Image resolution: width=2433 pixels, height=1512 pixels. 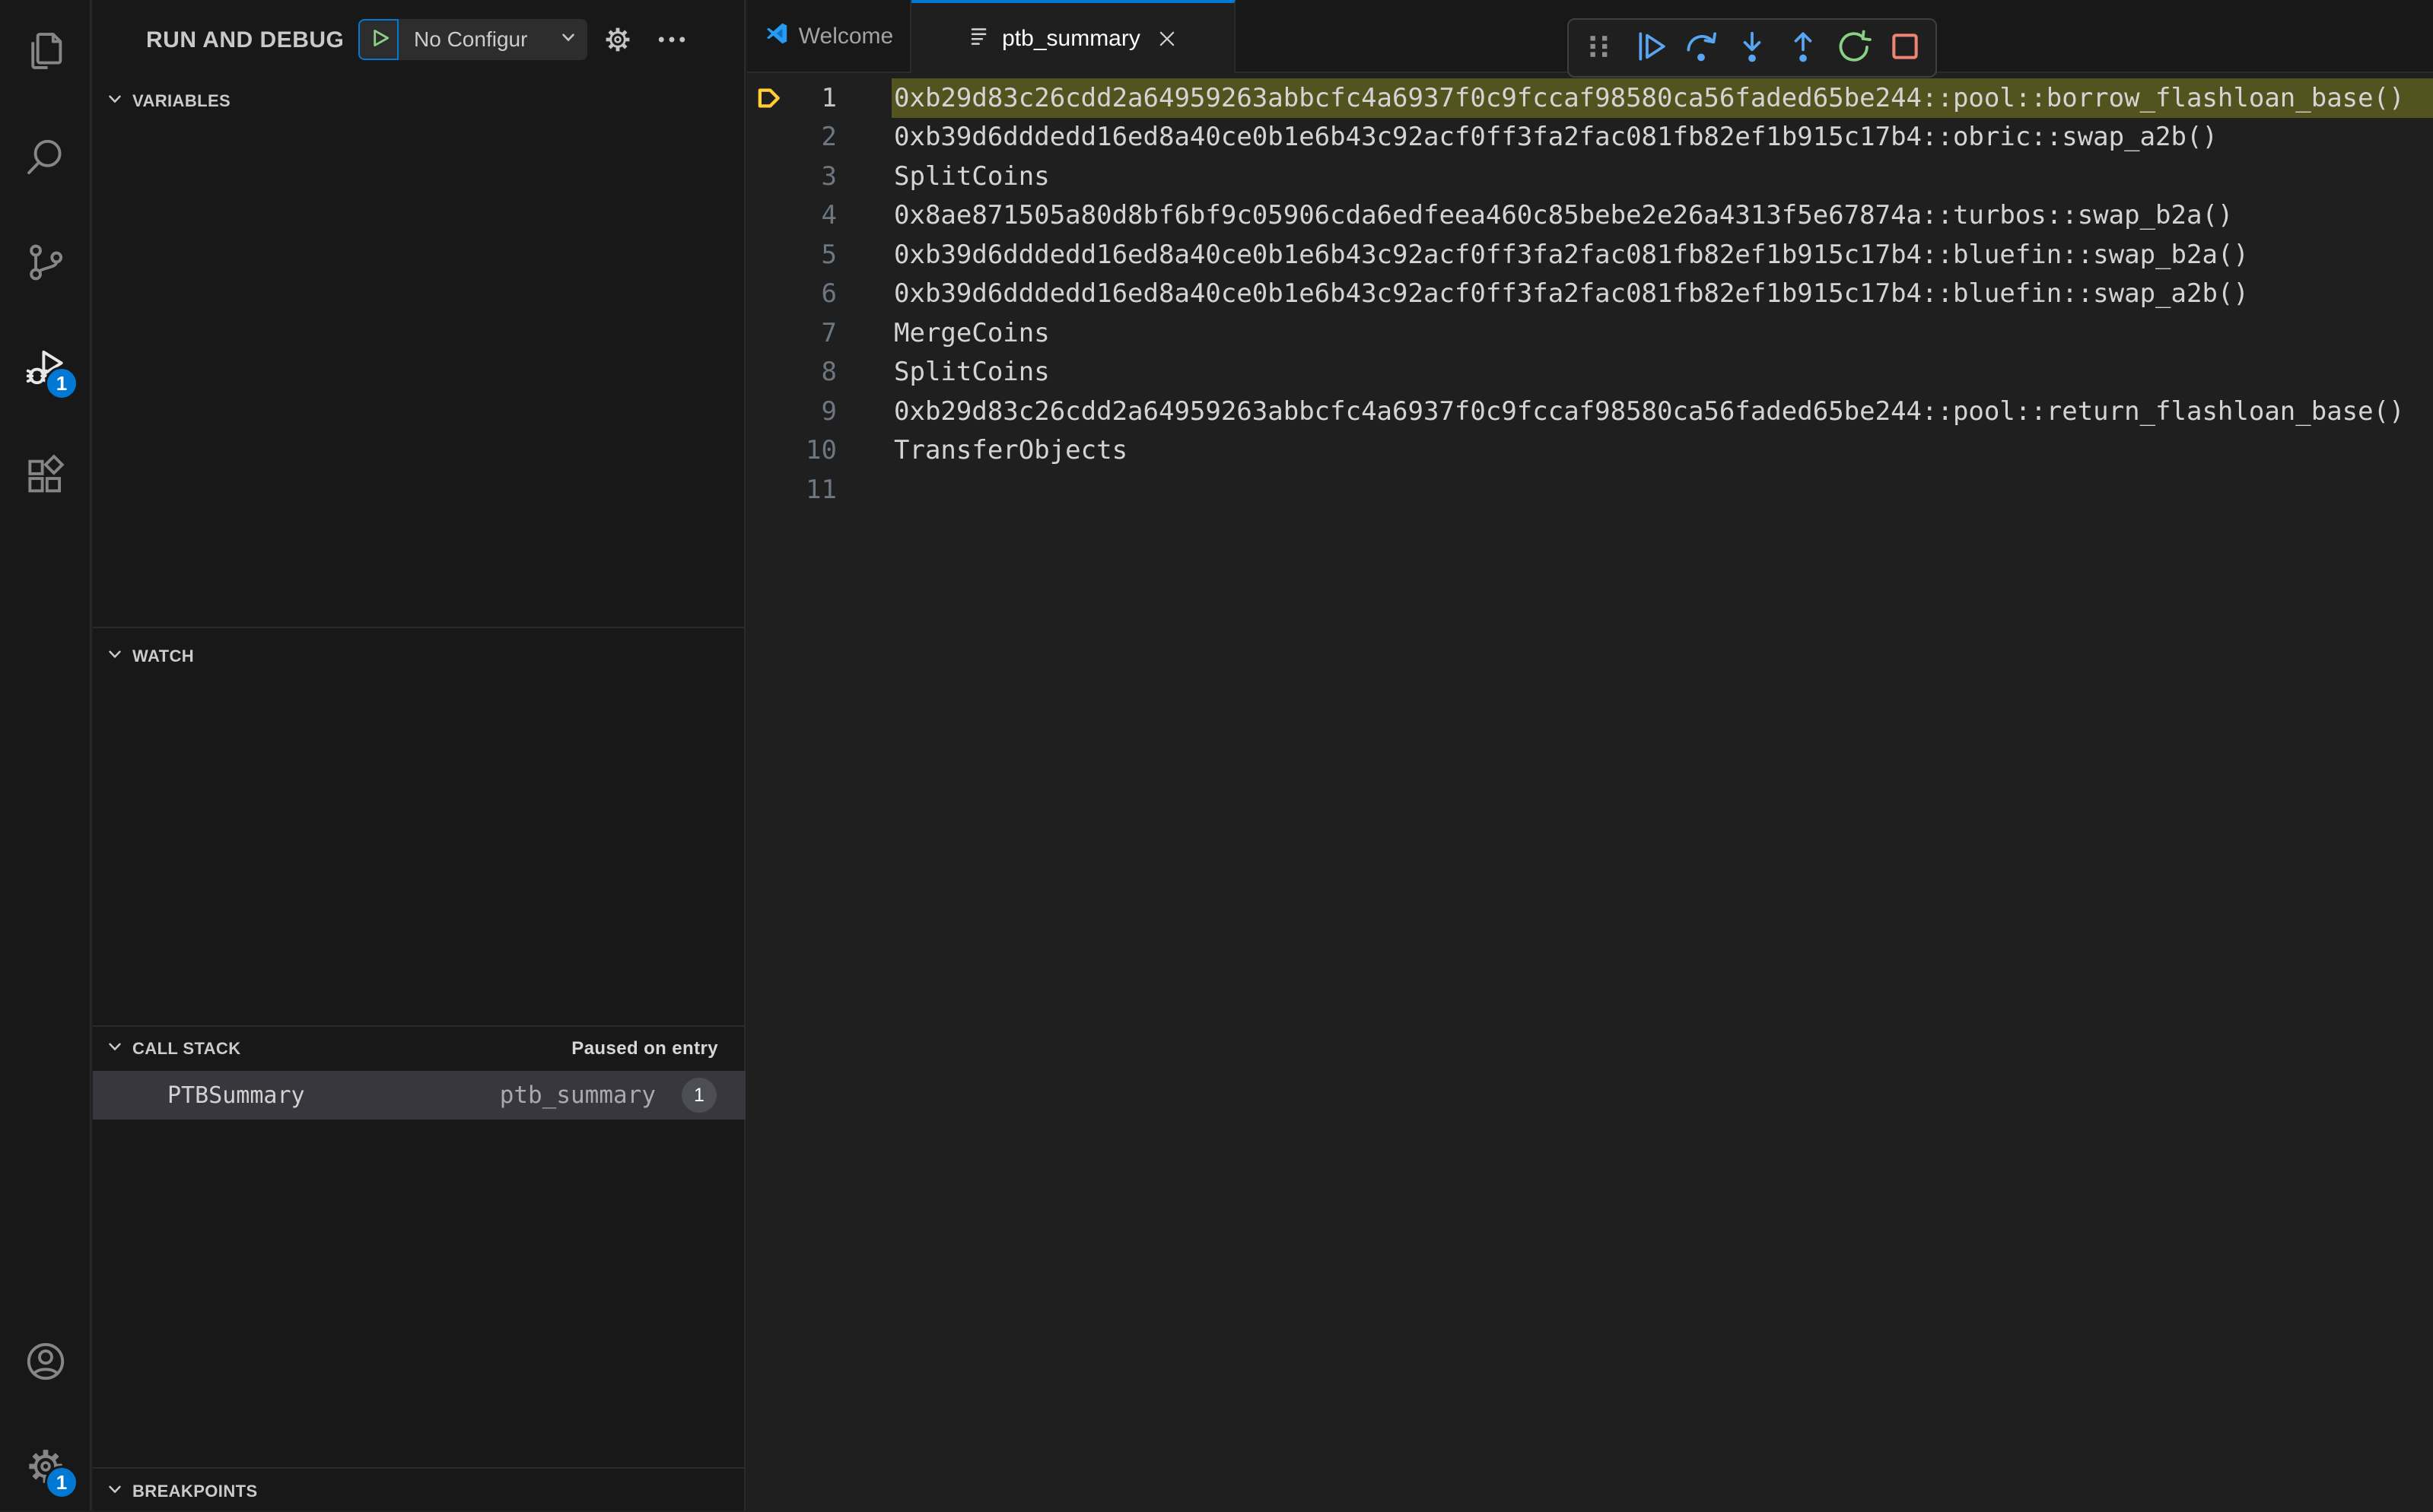 What do you see at coordinates (809, 137) in the screenshot?
I see `line-number: 2` at bounding box center [809, 137].